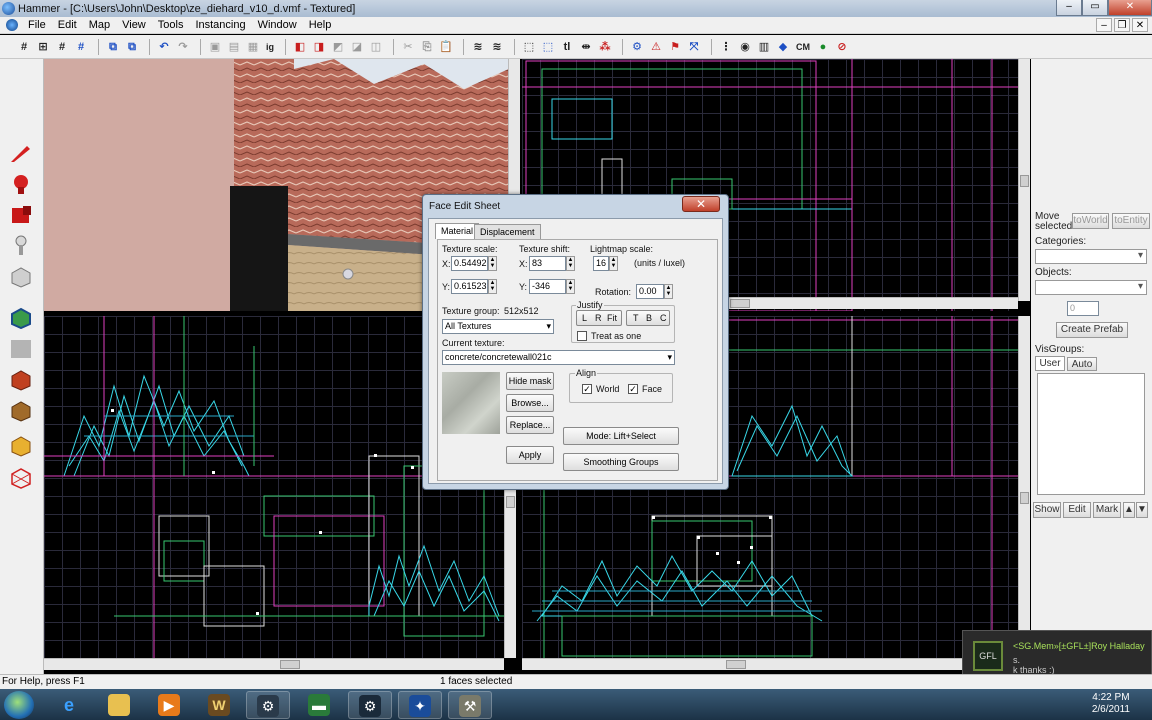 The width and height of the screenshot is (1152, 720). I want to click on menu-edit: Edit, so click(67, 25).